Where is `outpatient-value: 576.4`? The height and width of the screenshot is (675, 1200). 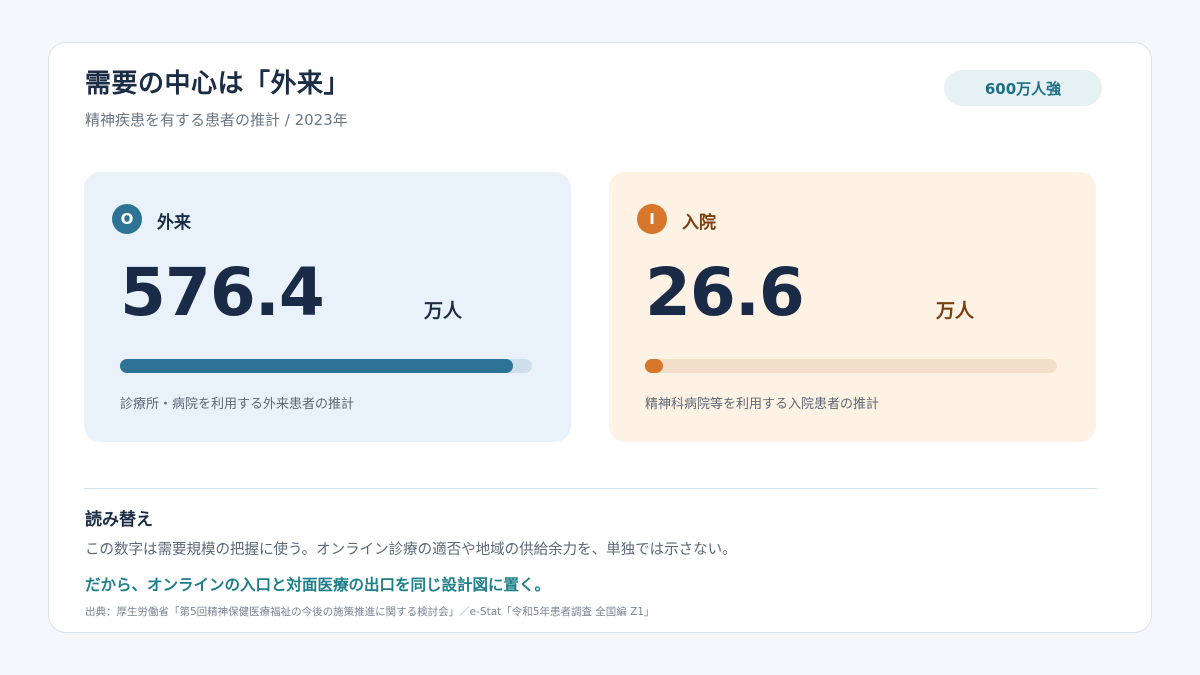 outpatient-value: 576.4 is located at coordinates (222, 292).